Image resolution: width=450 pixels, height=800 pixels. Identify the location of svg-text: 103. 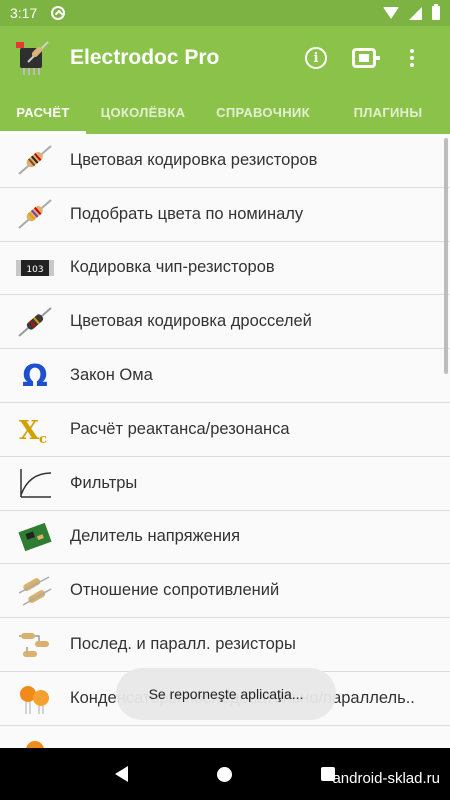
(34, 270).